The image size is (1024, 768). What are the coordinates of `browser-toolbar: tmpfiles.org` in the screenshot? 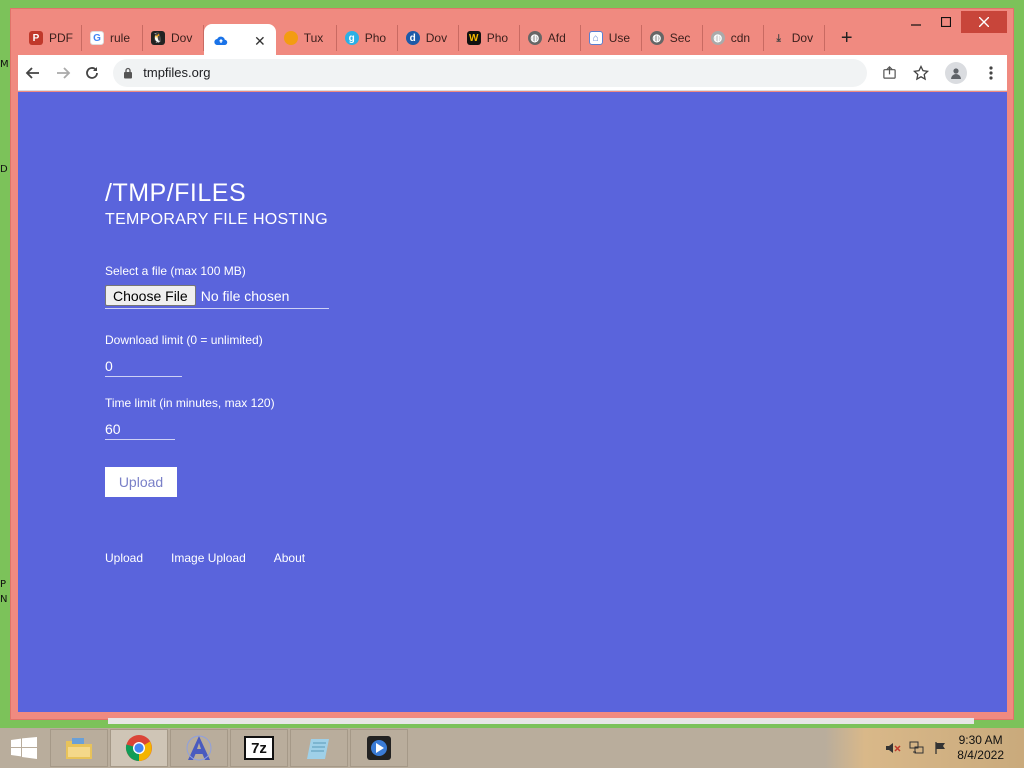 It's located at (512, 73).